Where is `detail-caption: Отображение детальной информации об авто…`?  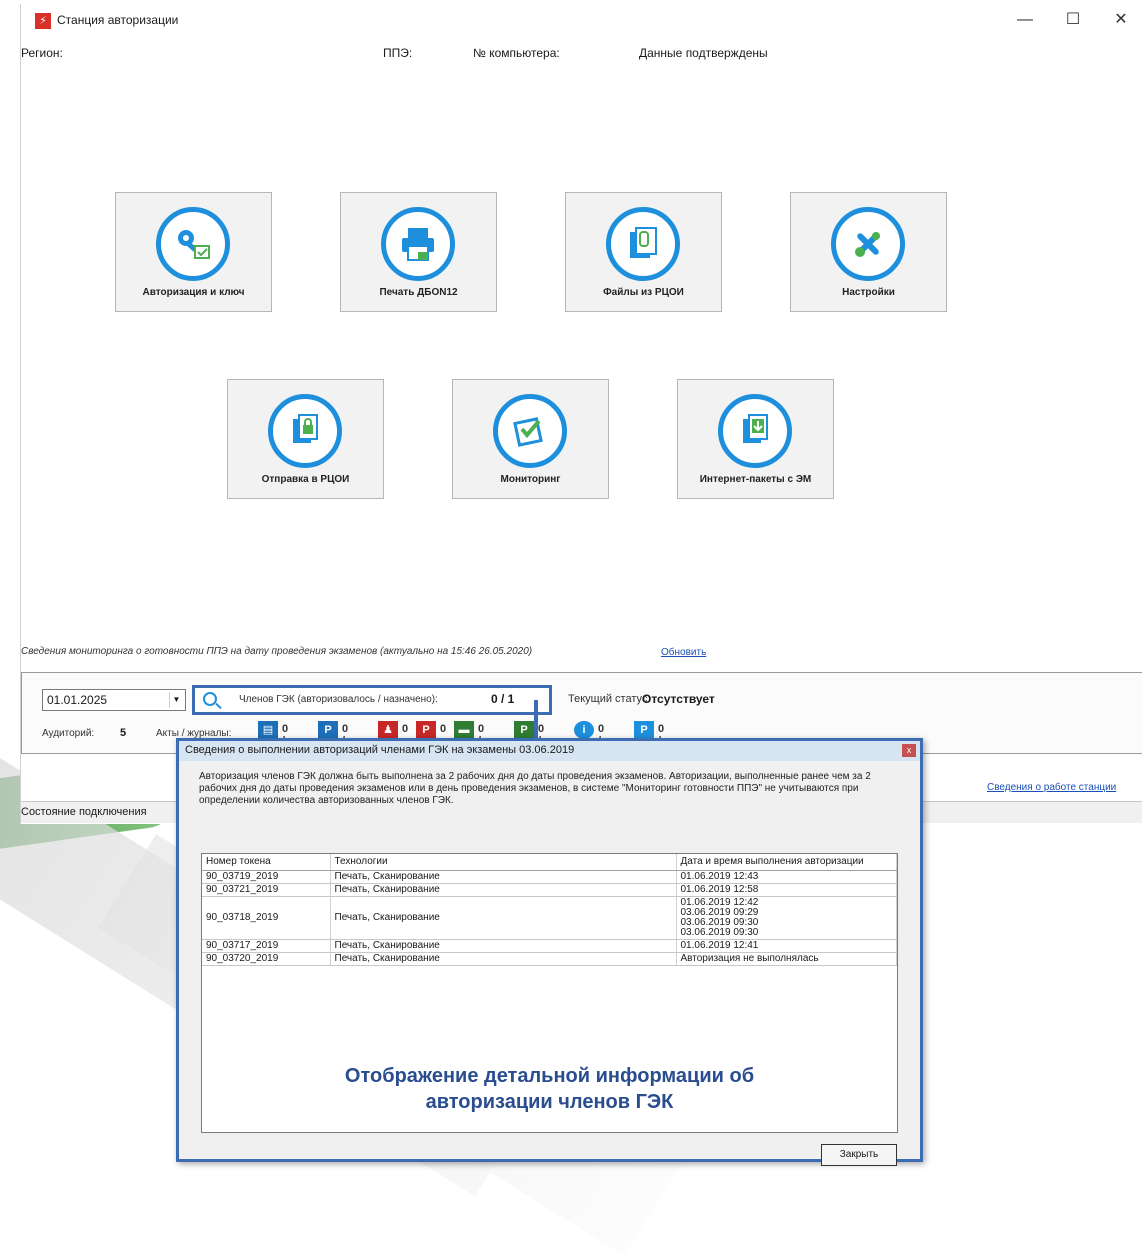 detail-caption: Отображение детальной информации об авто… is located at coordinates (549, 1089).